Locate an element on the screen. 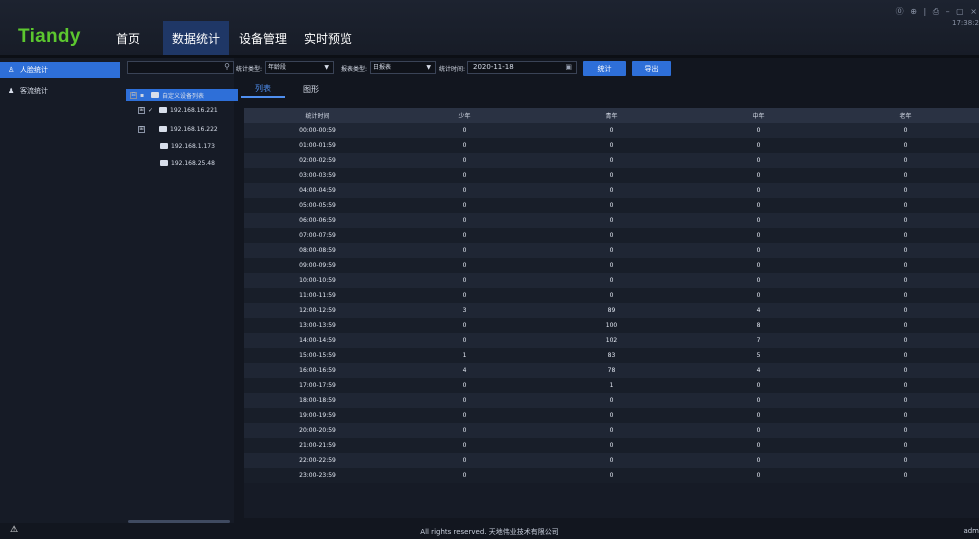 The width and height of the screenshot is (979, 539). calendar-icon: ▣ is located at coordinates (568, 67).